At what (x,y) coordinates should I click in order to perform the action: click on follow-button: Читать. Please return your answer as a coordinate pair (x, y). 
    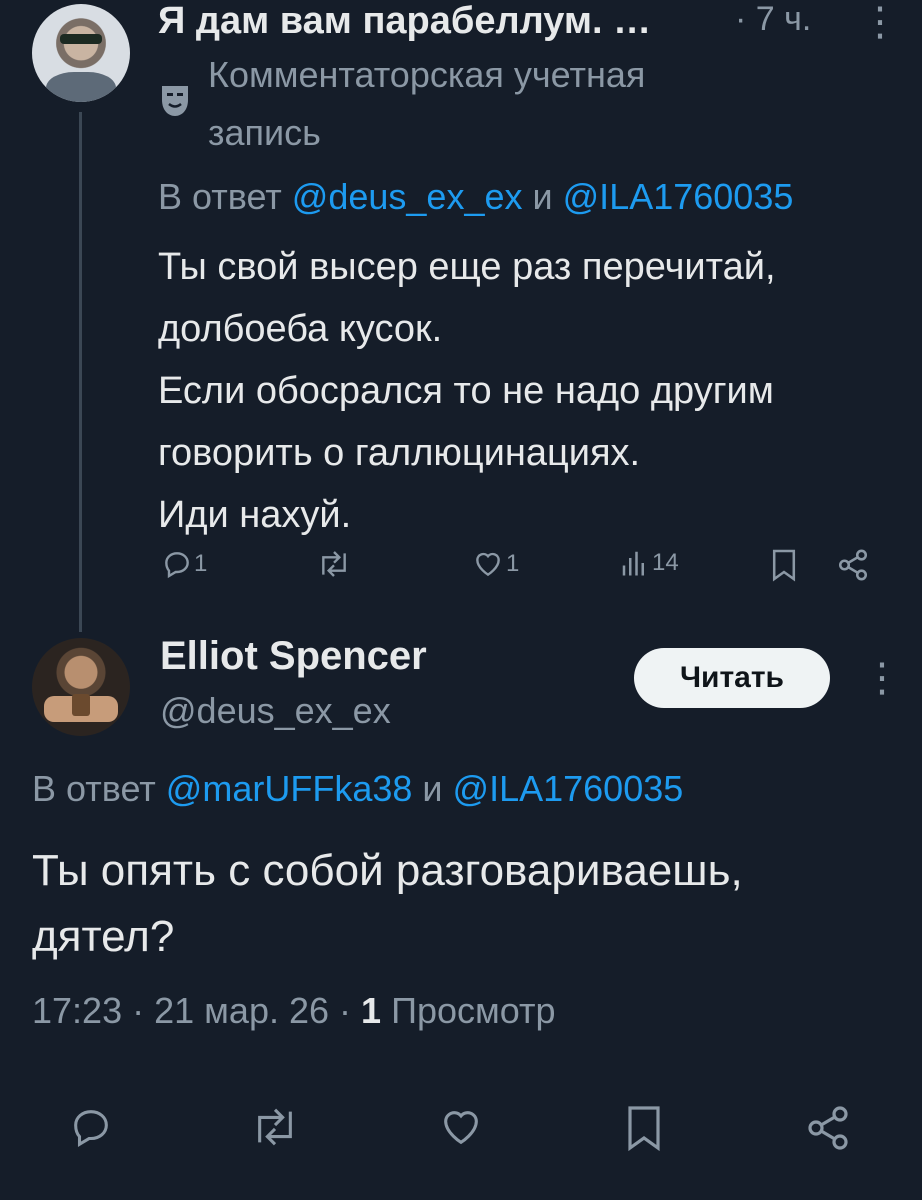
    Looking at the image, I should click on (732, 678).